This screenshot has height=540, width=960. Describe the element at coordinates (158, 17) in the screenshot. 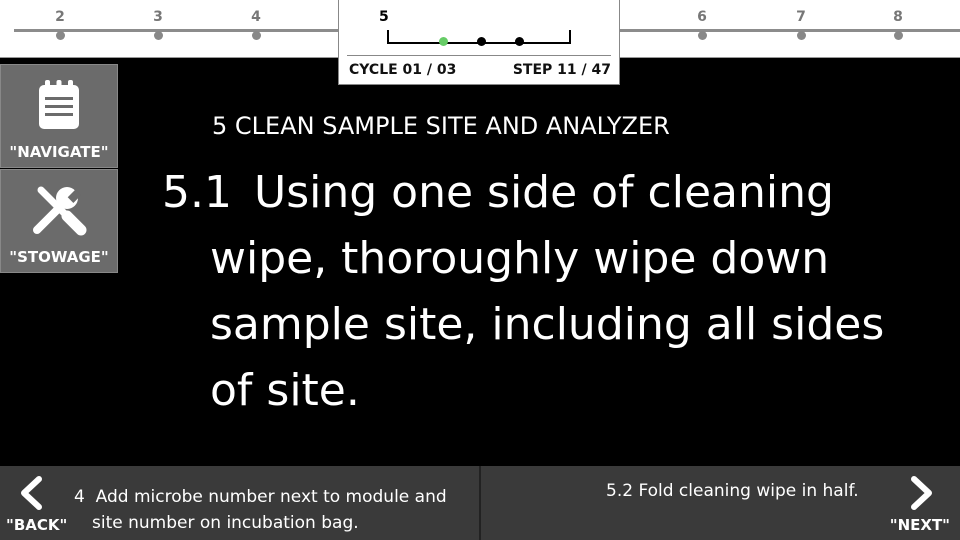

I see `timeline-step-label: 3` at that location.